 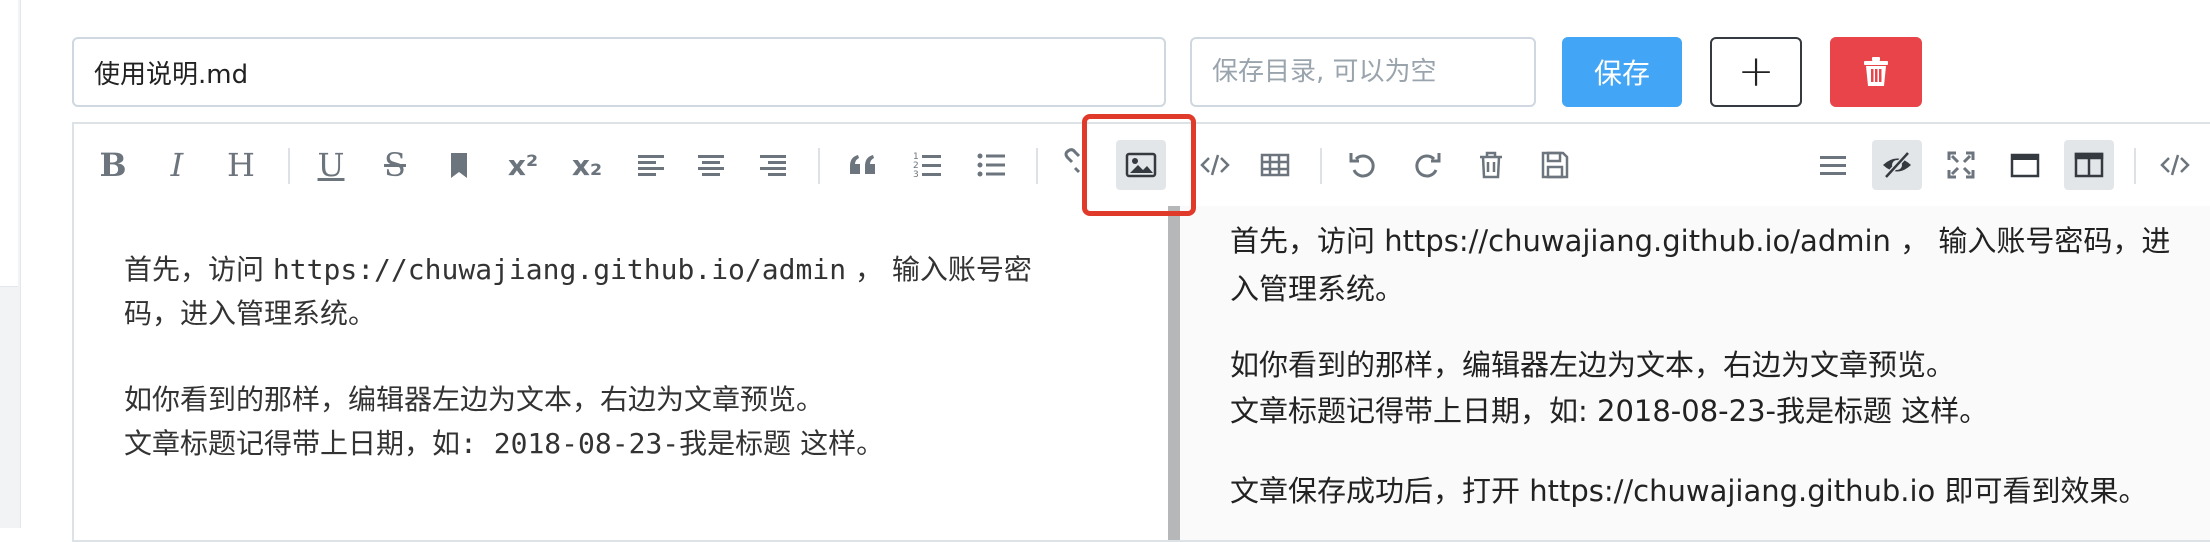 I want to click on save-icon, so click(x=1555, y=165).